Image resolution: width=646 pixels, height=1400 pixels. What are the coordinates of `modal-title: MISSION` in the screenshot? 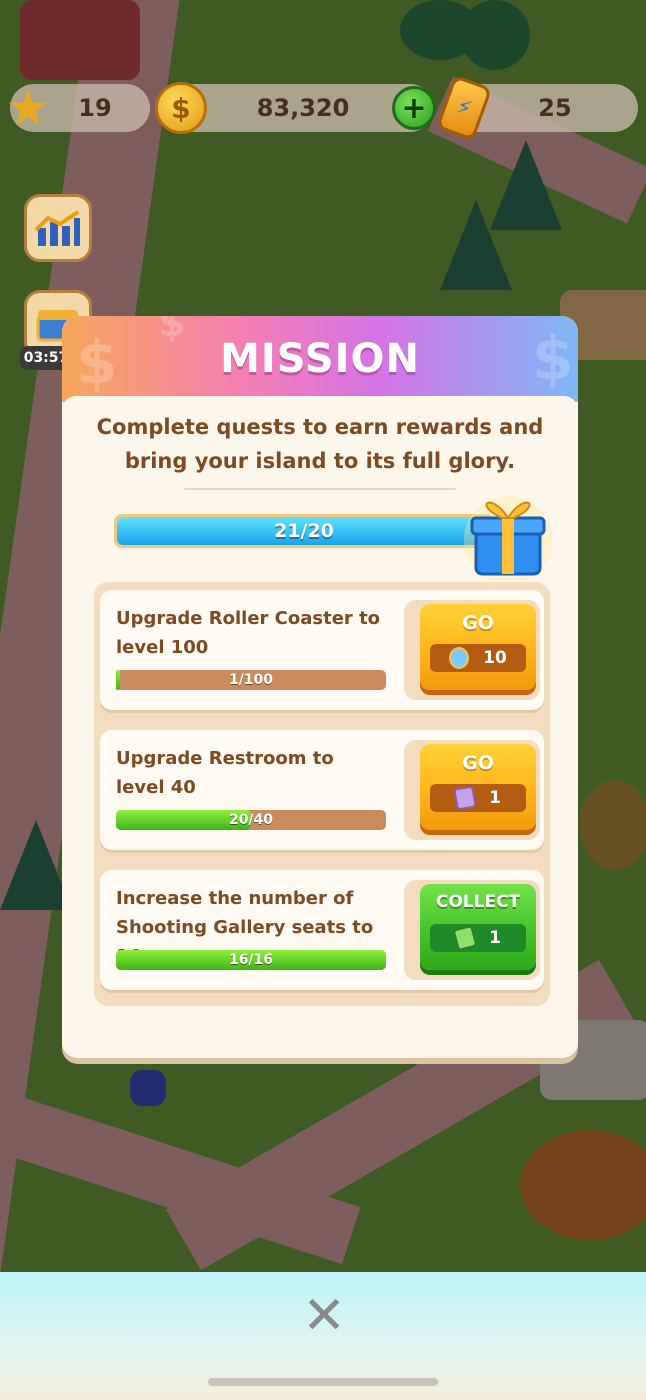 It's located at (320, 359).